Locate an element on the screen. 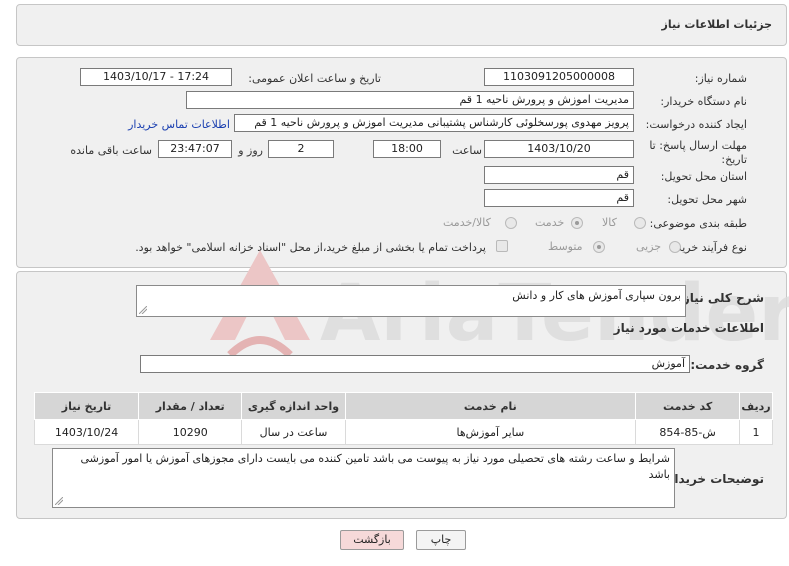  col-service-name: نام خدمت is located at coordinates (490, 406).